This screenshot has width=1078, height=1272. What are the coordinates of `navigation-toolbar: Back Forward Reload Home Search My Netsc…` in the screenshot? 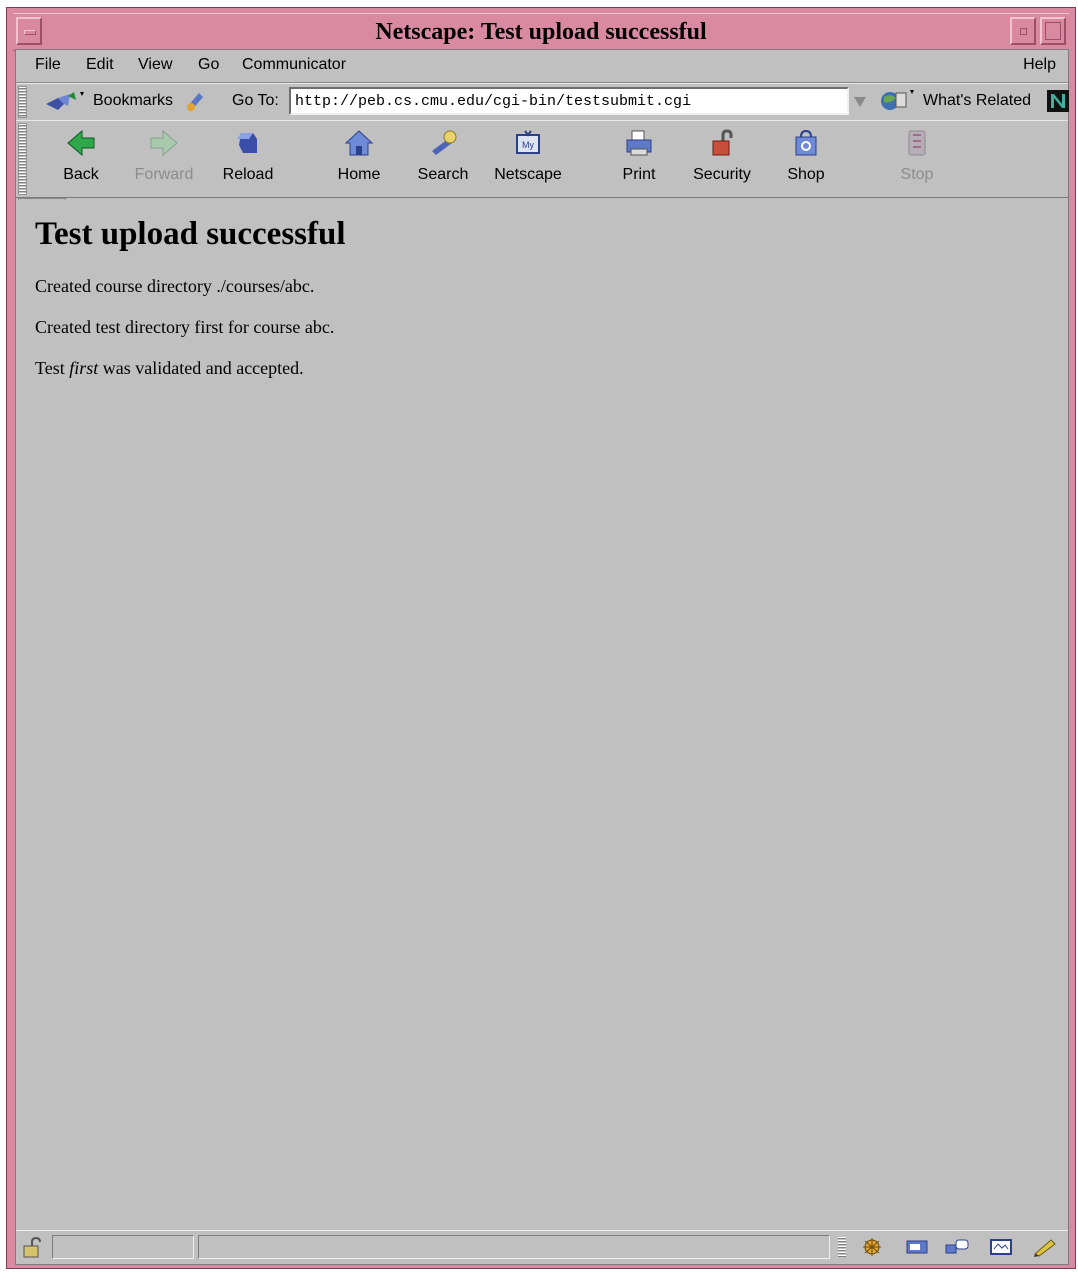 It's located at (542, 159).